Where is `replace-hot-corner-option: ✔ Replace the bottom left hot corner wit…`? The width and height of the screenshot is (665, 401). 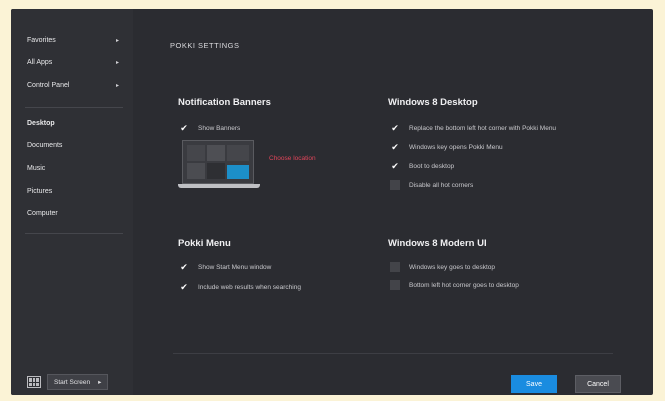
replace-hot-corner-option: ✔ Replace the bottom left hot corner wit… is located at coordinates (473, 128).